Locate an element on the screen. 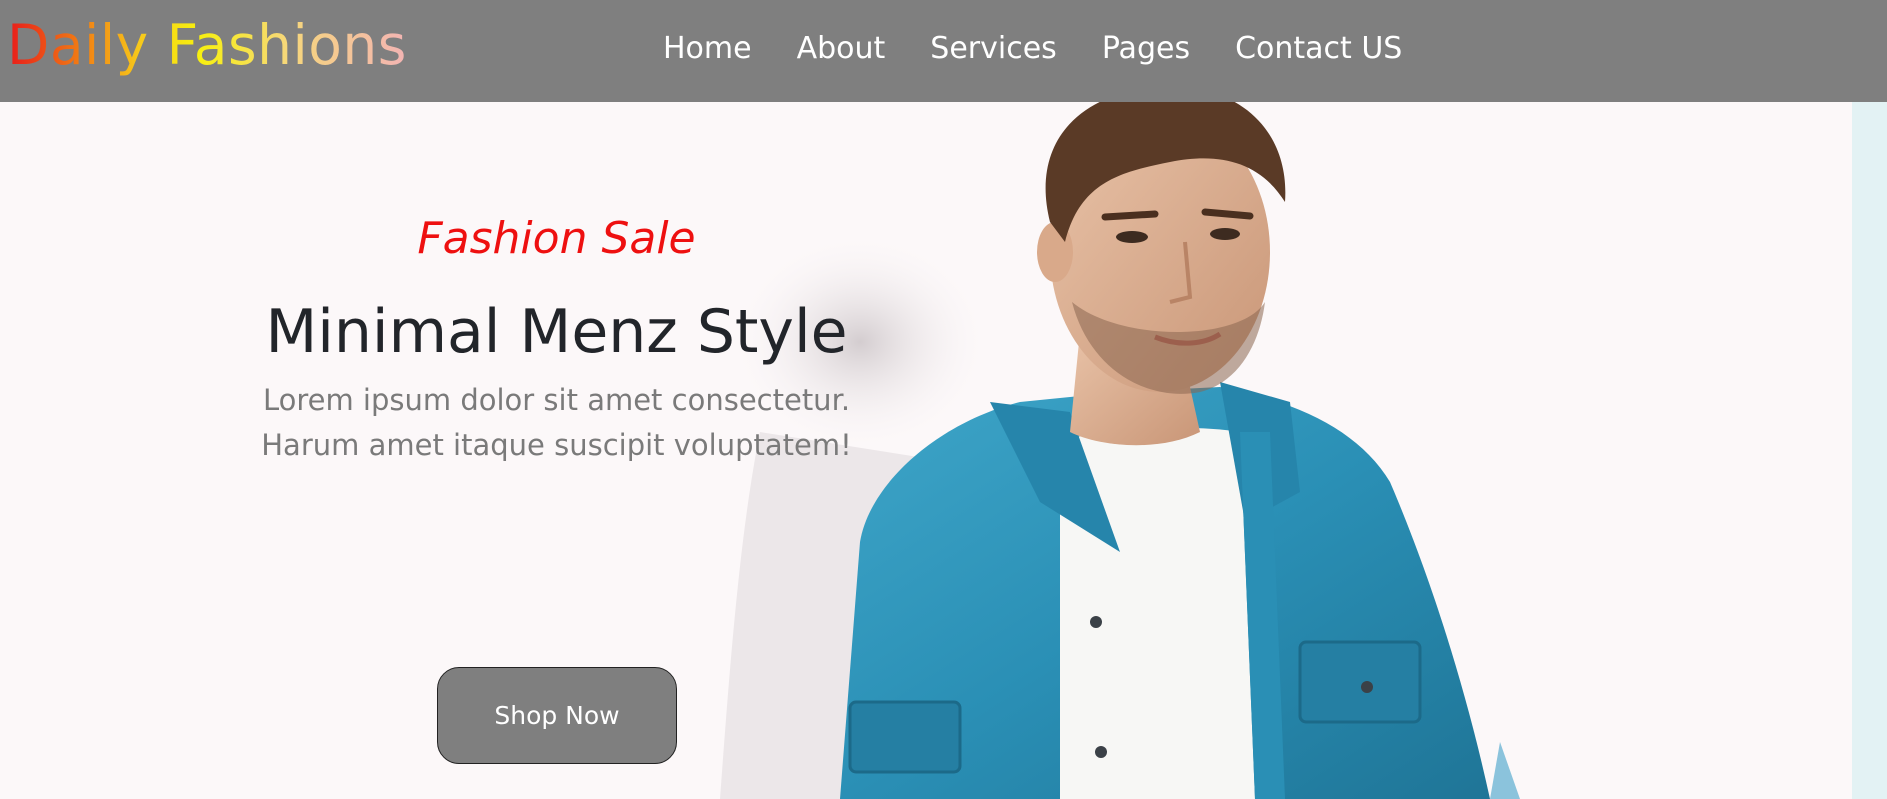 The image size is (1887, 799). hero-headline: Minimal Menz Style is located at coordinates (556, 332).